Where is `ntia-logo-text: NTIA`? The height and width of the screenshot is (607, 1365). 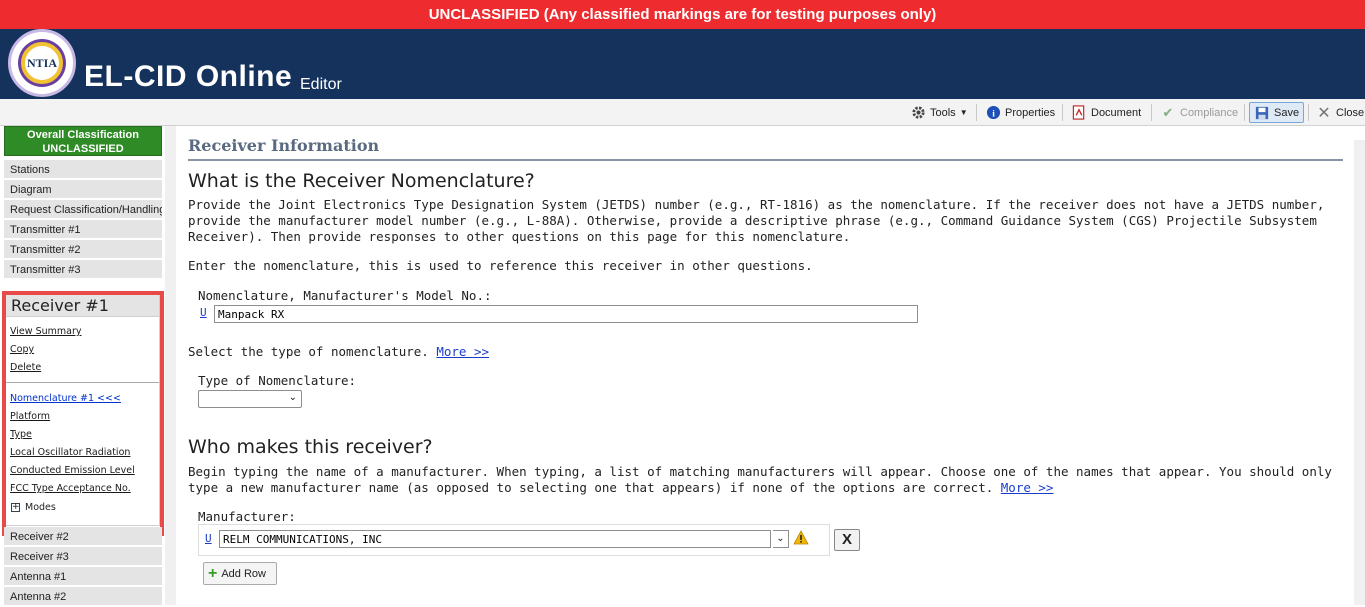 ntia-logo-text: NTIA is located at coordinates (42, 63).